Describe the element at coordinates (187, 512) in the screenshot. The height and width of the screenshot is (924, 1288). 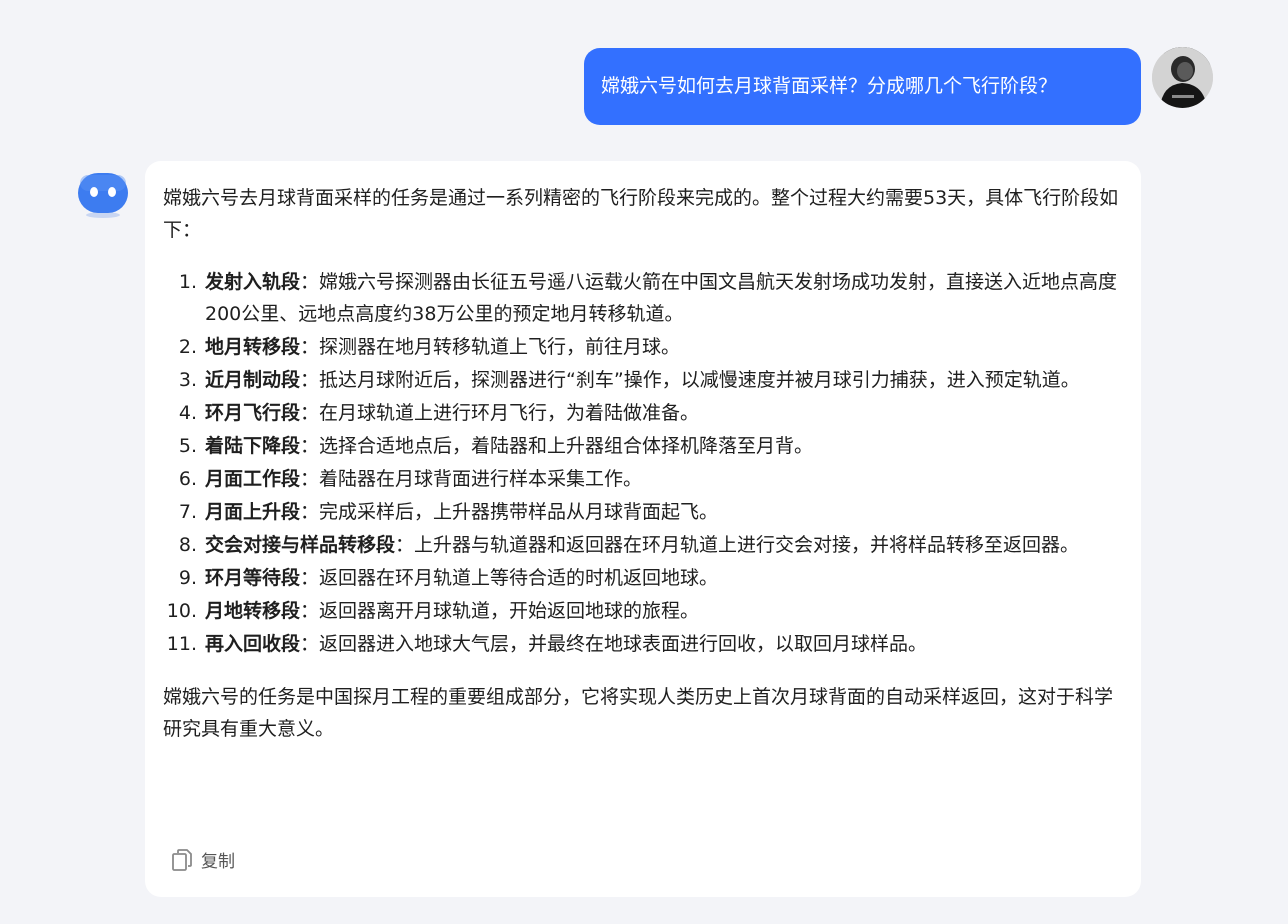
I see `list-item-number: 7.` at that location.